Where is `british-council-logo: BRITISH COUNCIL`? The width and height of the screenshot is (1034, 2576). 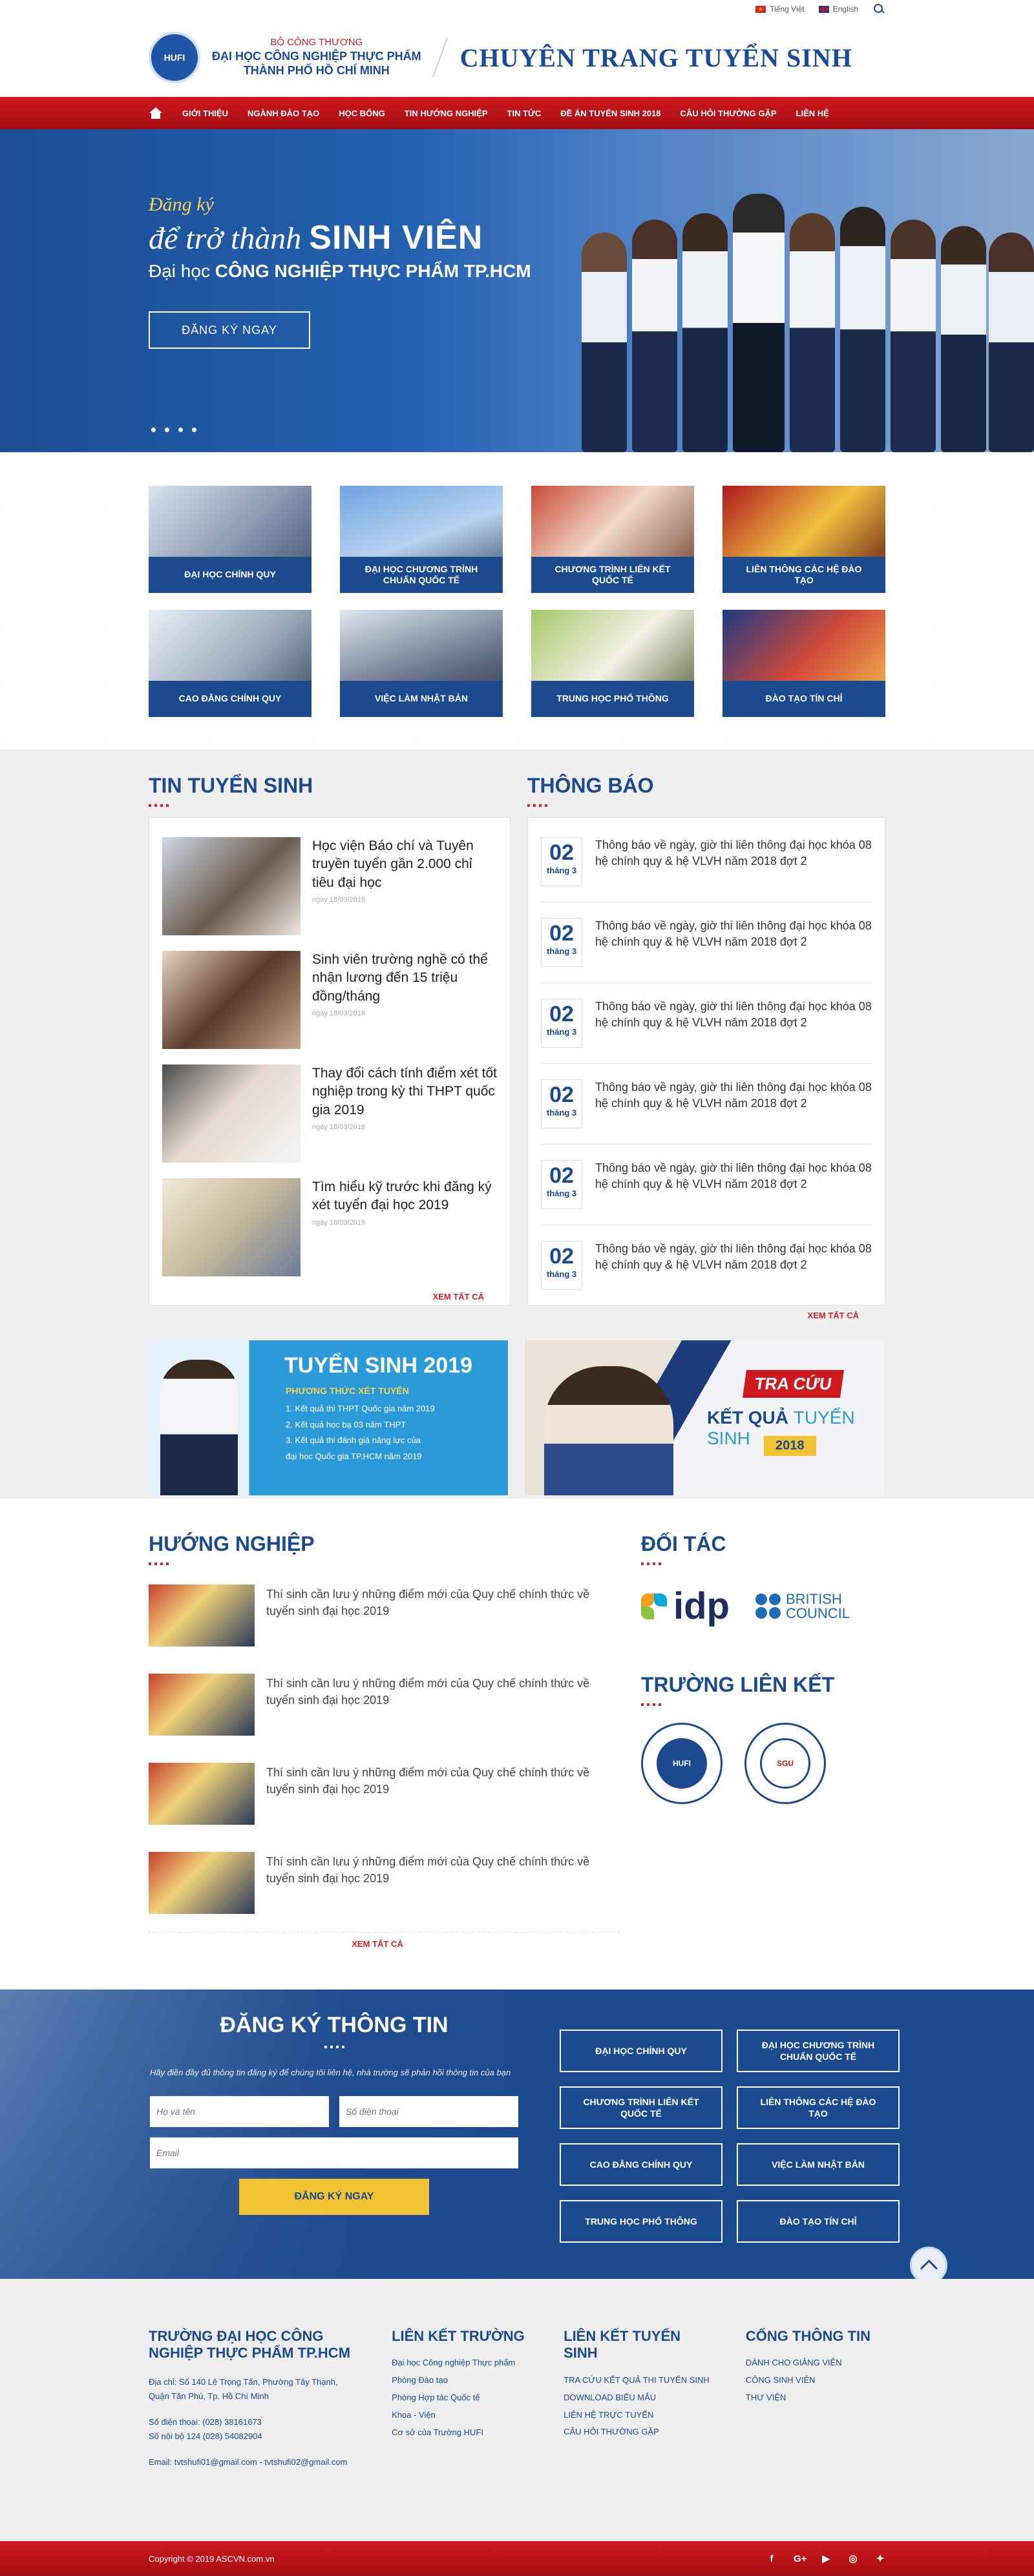
british-council-logo: BRITISH COUNCIL is located at coordinates (802, 1606).